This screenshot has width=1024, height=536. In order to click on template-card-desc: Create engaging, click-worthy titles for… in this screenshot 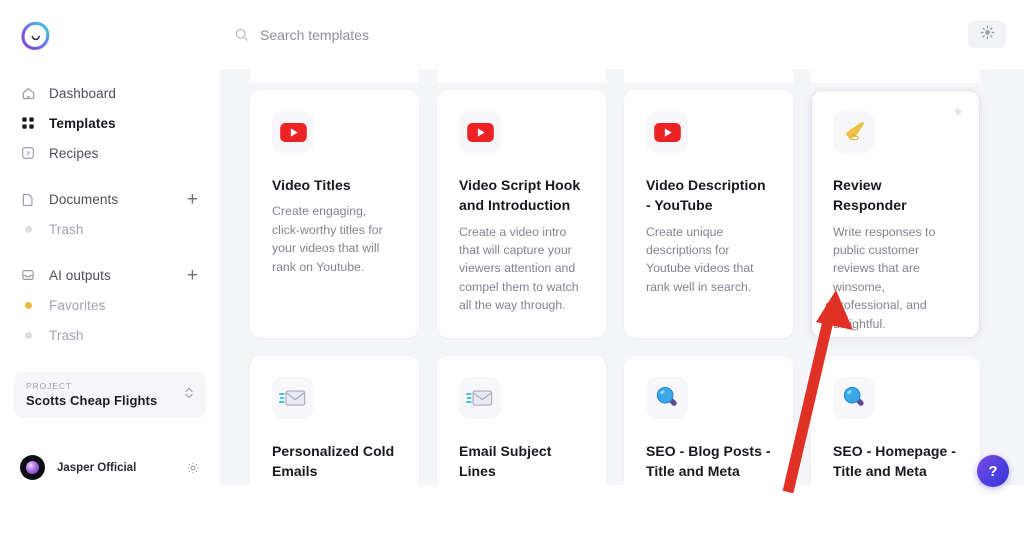, I will do `click(327, 239)`.